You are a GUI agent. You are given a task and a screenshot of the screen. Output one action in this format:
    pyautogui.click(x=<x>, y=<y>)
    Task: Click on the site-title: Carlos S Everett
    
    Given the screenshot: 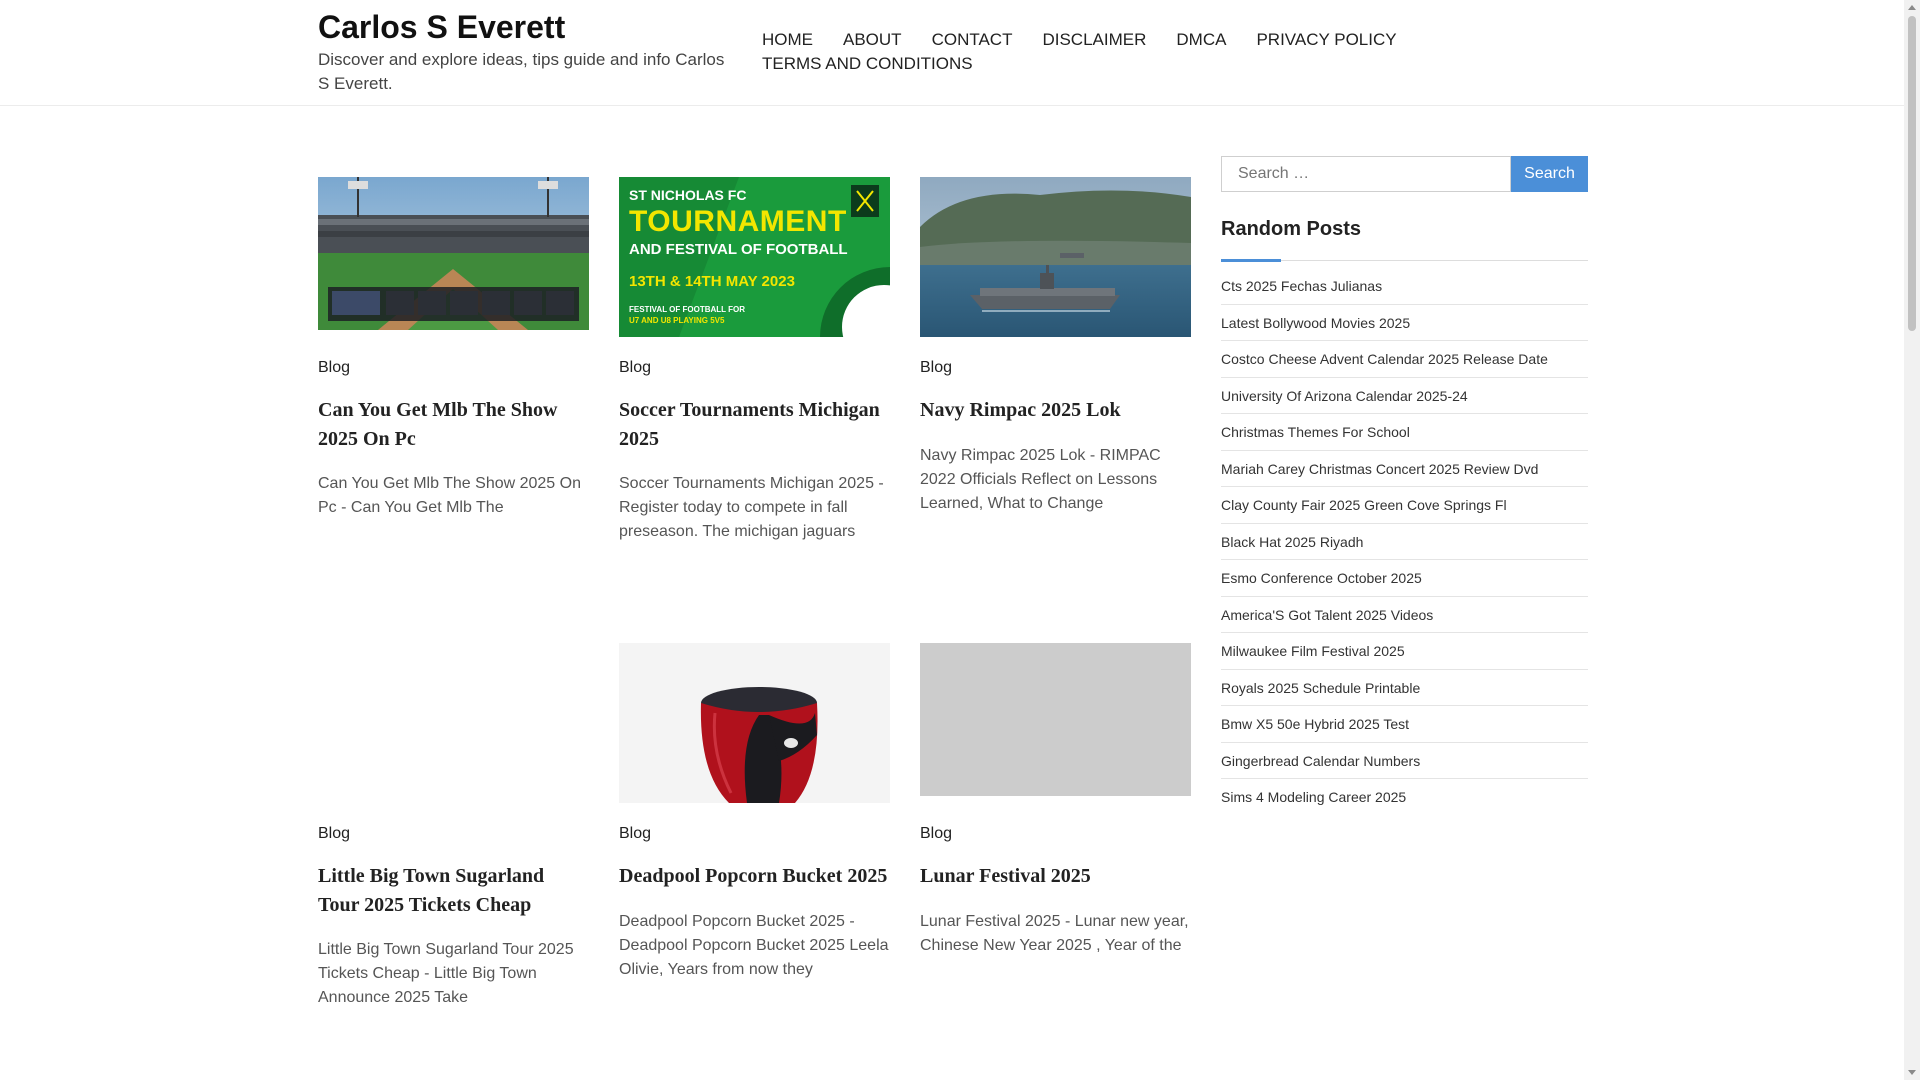 What is the action you would take?
    pyautogui.click(x=441, y=27)
    